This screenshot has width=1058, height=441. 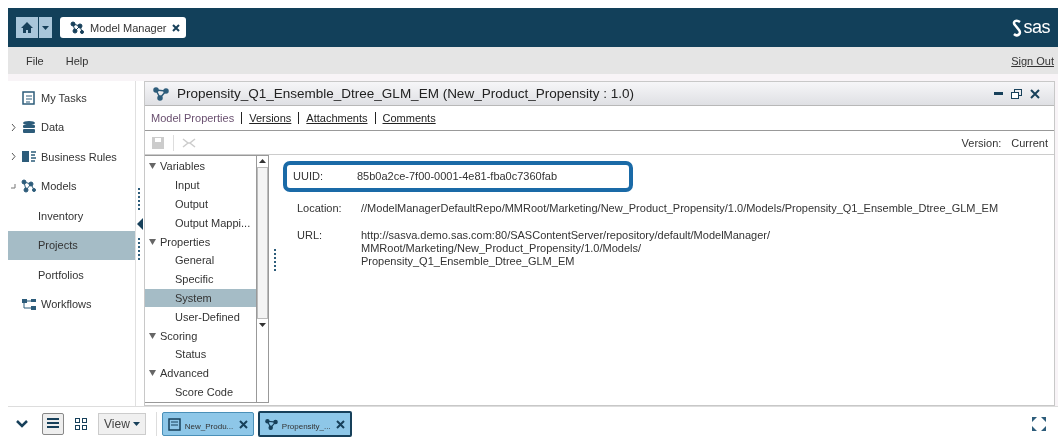 I want to click on sidebar-item: Portfolios, so click(x=71, y=275).